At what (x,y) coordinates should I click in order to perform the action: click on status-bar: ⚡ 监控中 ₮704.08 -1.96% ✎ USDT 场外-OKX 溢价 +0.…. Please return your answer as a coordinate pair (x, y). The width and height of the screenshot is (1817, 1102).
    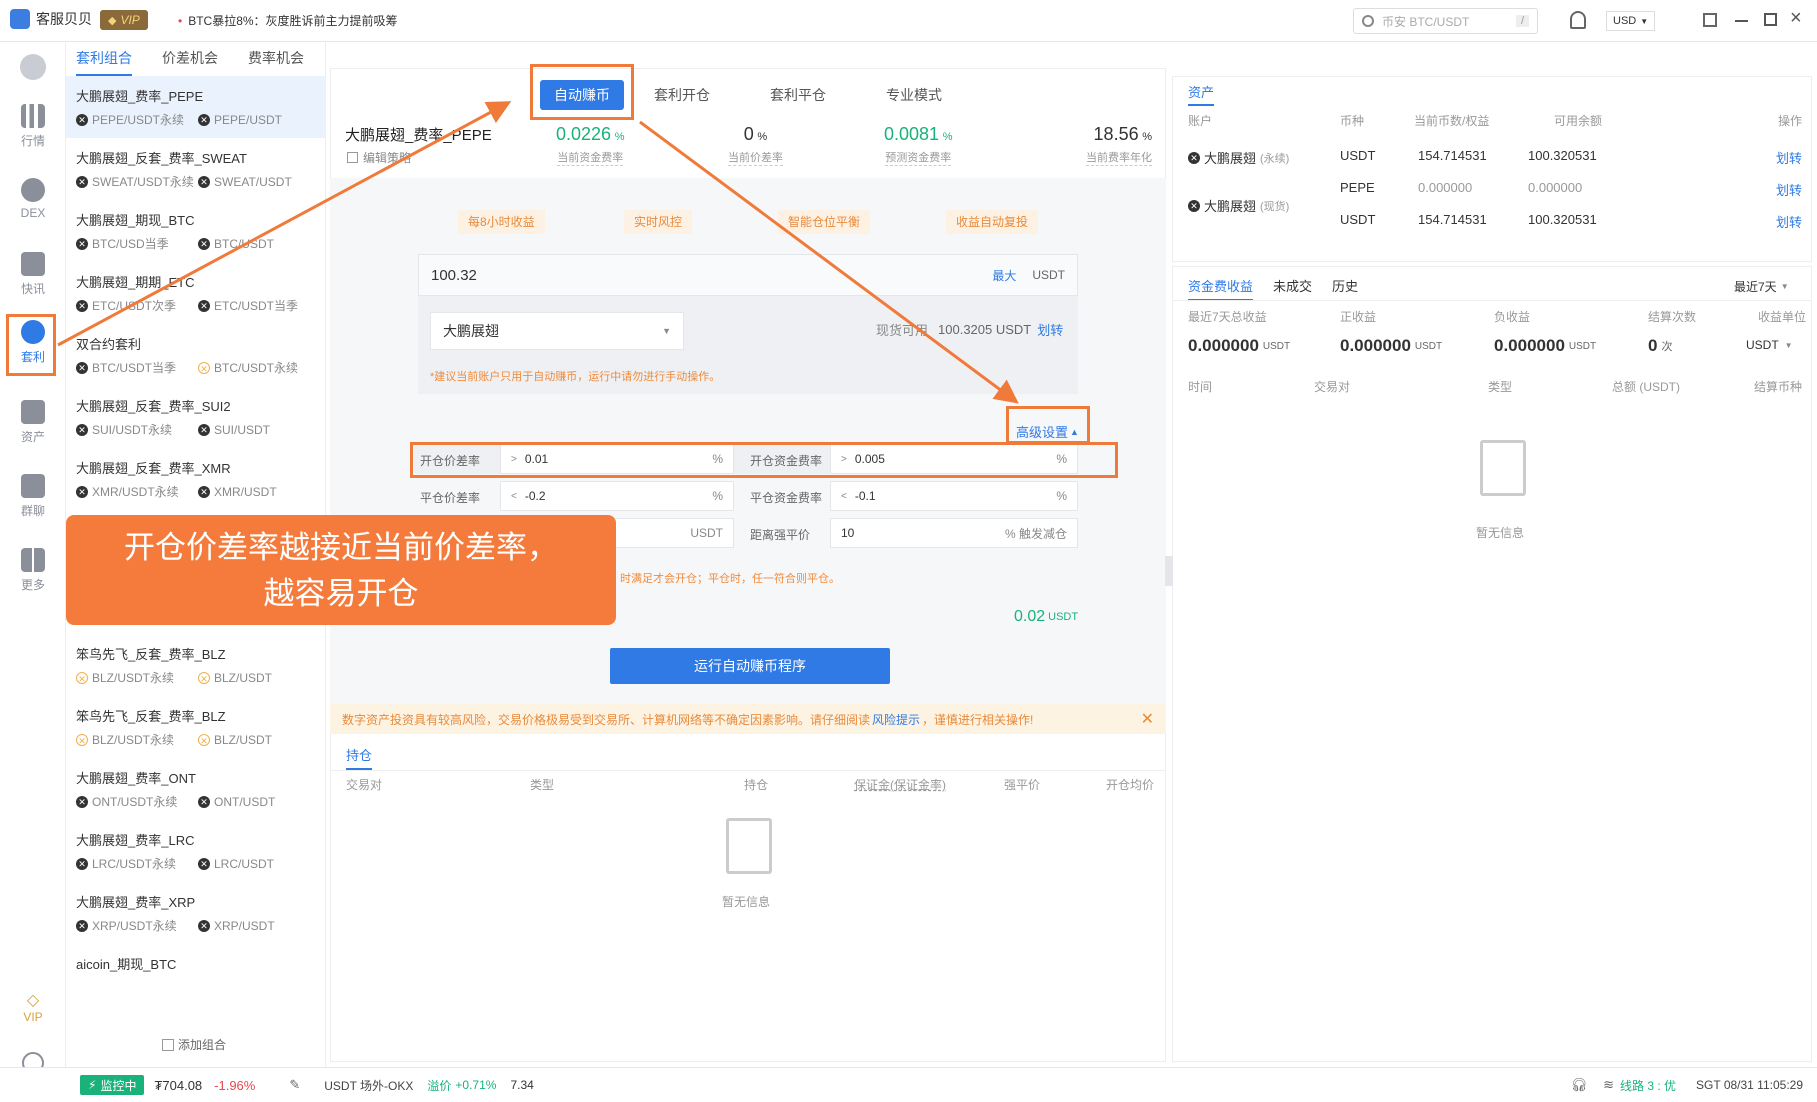
    Looking at the image, I should click on (908, 1084).